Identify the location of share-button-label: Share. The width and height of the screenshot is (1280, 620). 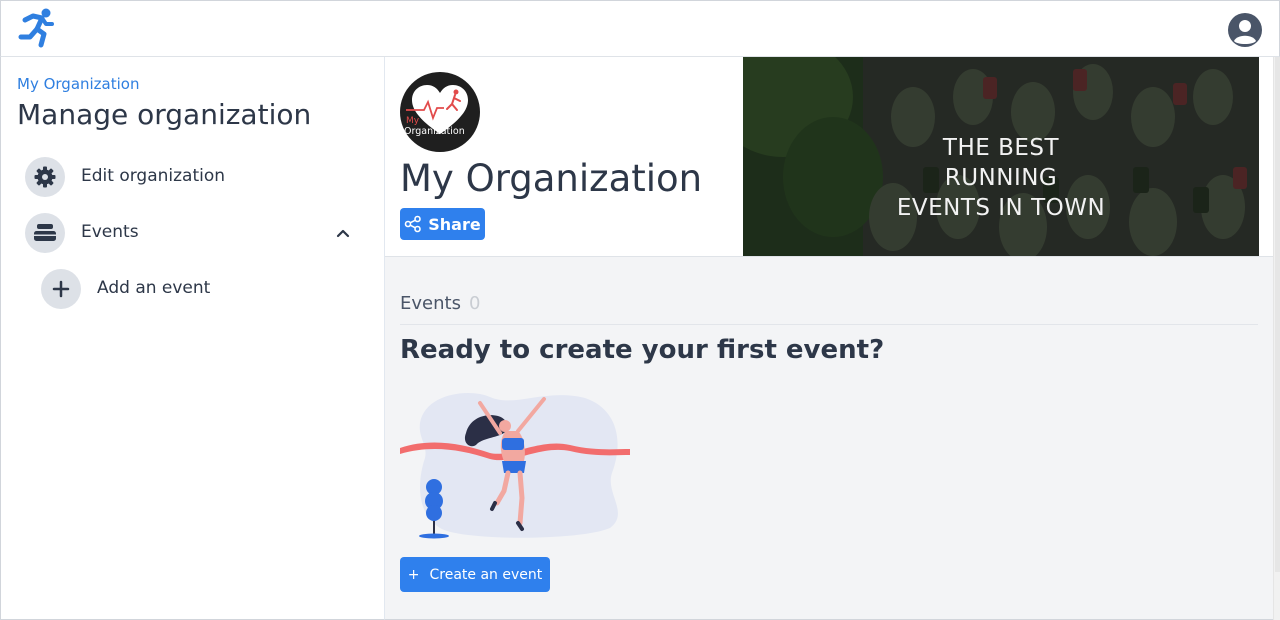
(454, 224).